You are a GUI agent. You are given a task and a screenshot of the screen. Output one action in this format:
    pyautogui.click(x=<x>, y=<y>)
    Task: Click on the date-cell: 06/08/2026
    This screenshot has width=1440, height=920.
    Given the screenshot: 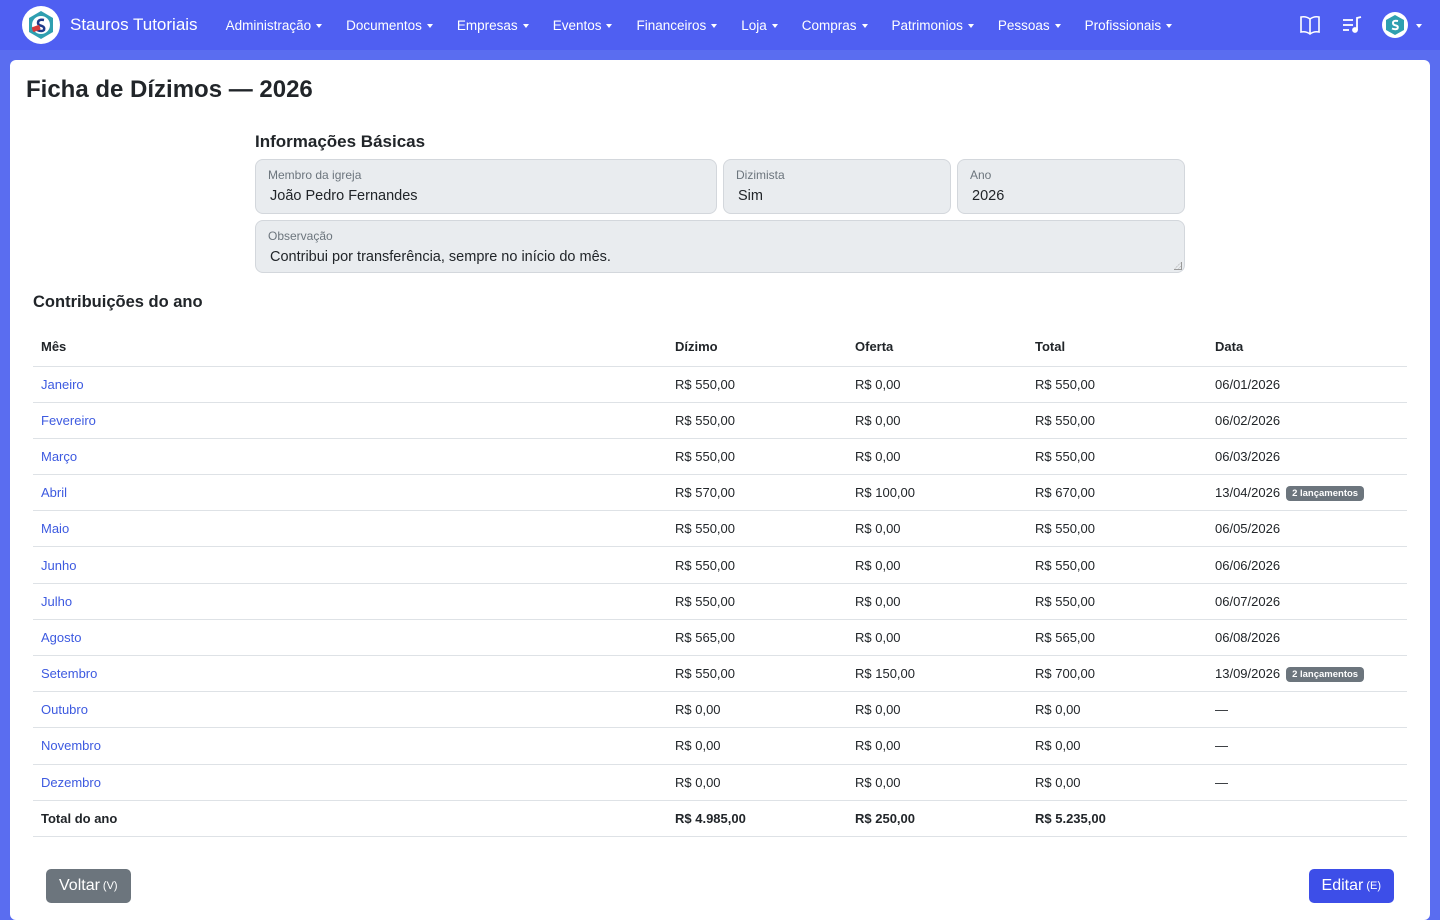 What is the action you would take?
    pyautogui.click(x=1307, y=638)
    